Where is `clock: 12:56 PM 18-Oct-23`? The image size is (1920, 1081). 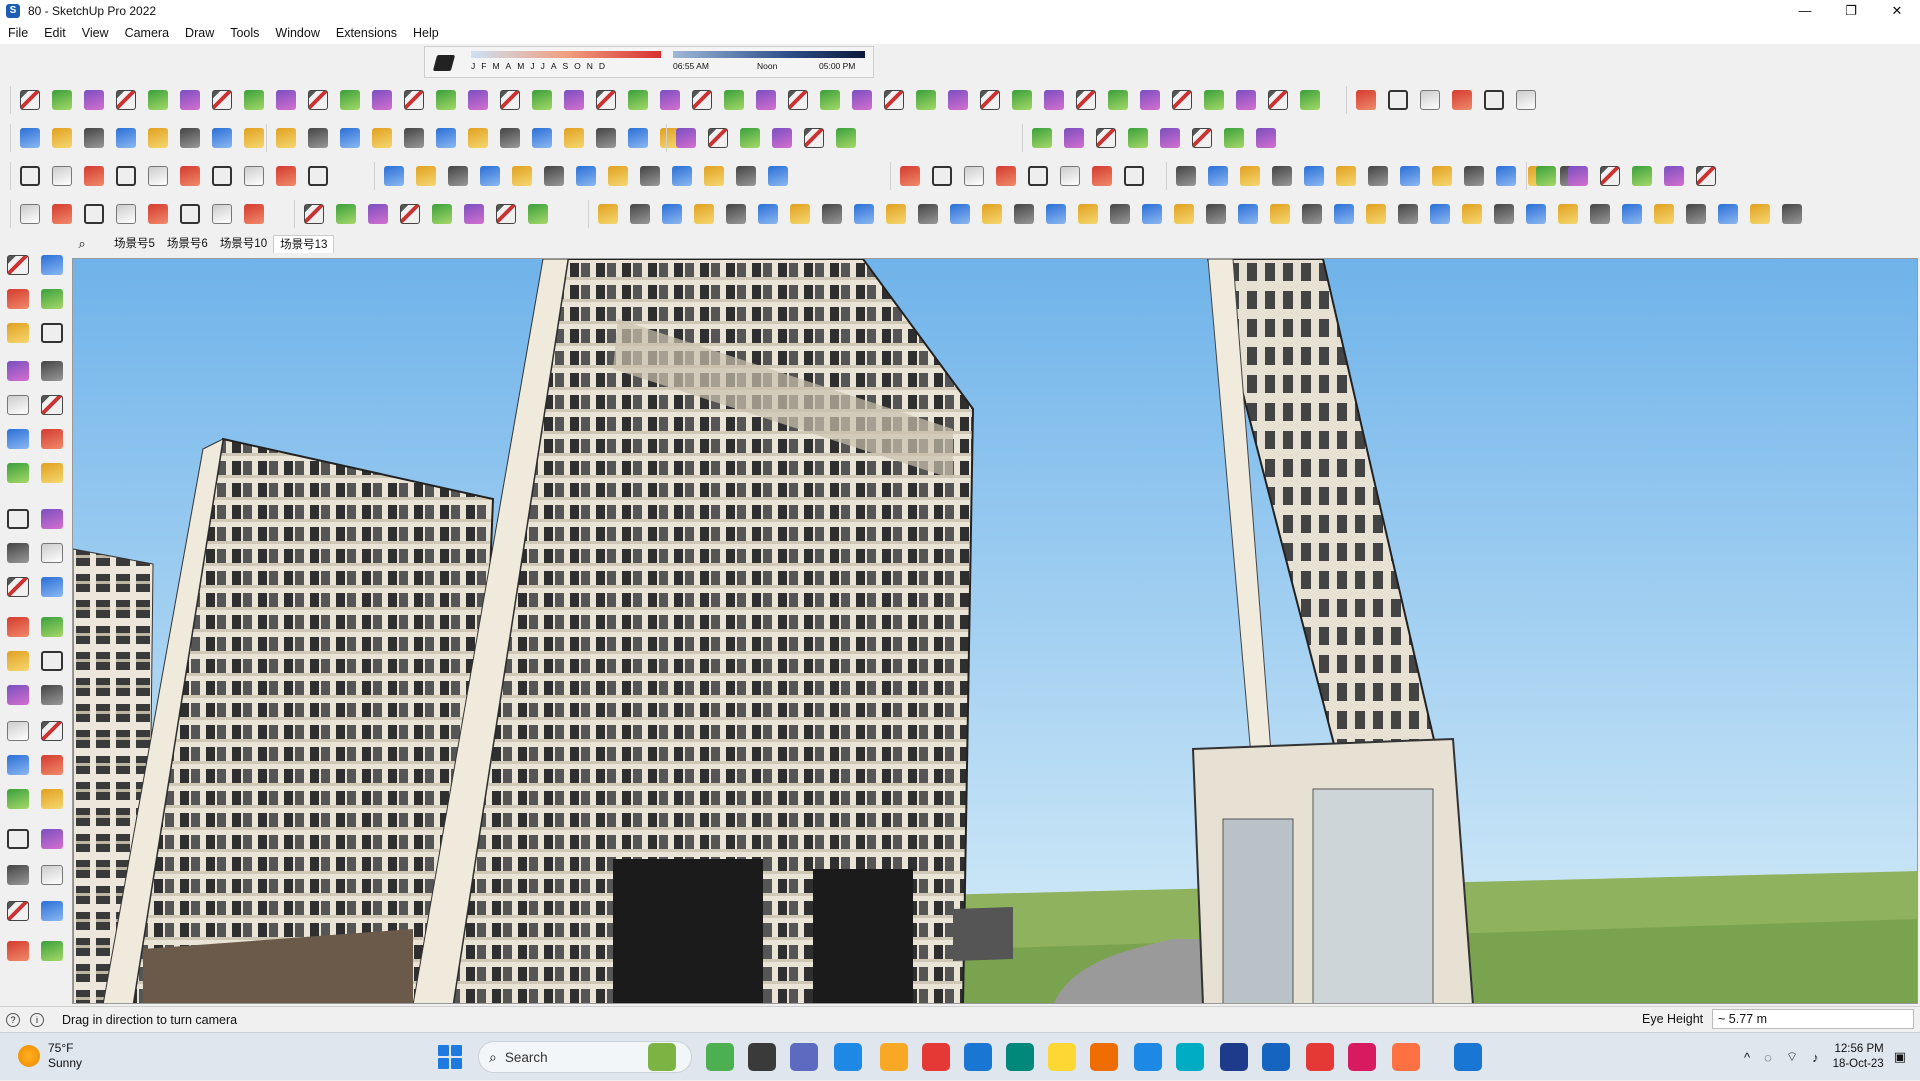
clock: 12:56 PM 18-Oct-23 is located at coordinates (1858, 1057).